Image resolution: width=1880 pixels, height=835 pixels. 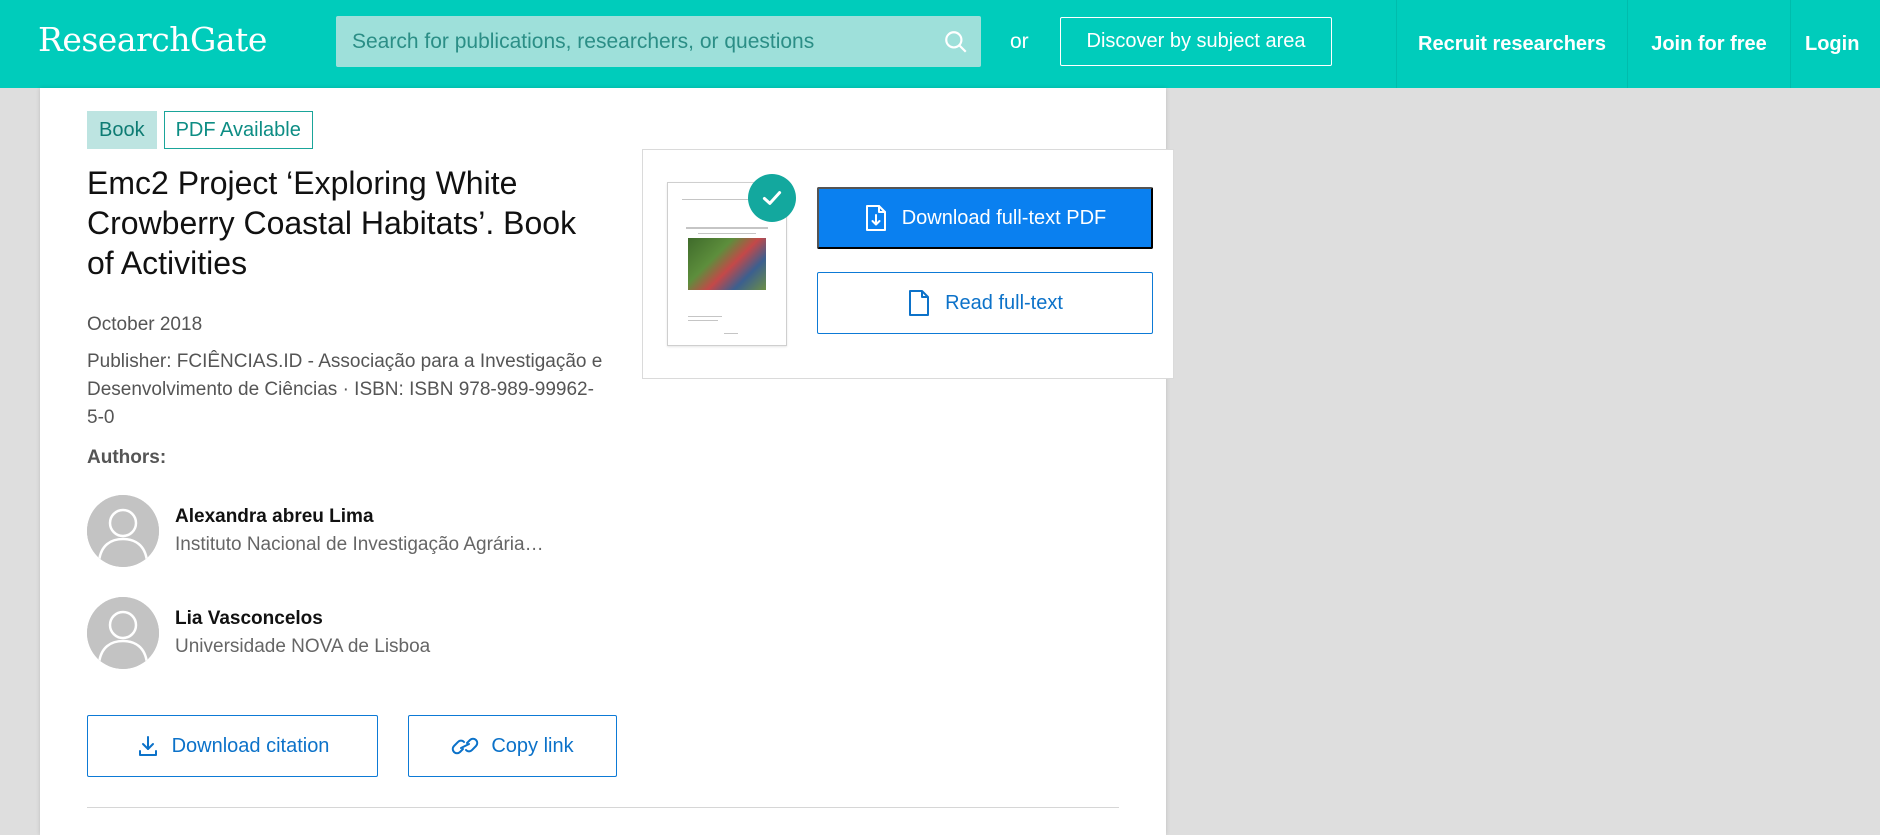 What do you see at coordinates (727, 264) in the screenshot?
I see `cover-photo` at bounding box center [727, 264].